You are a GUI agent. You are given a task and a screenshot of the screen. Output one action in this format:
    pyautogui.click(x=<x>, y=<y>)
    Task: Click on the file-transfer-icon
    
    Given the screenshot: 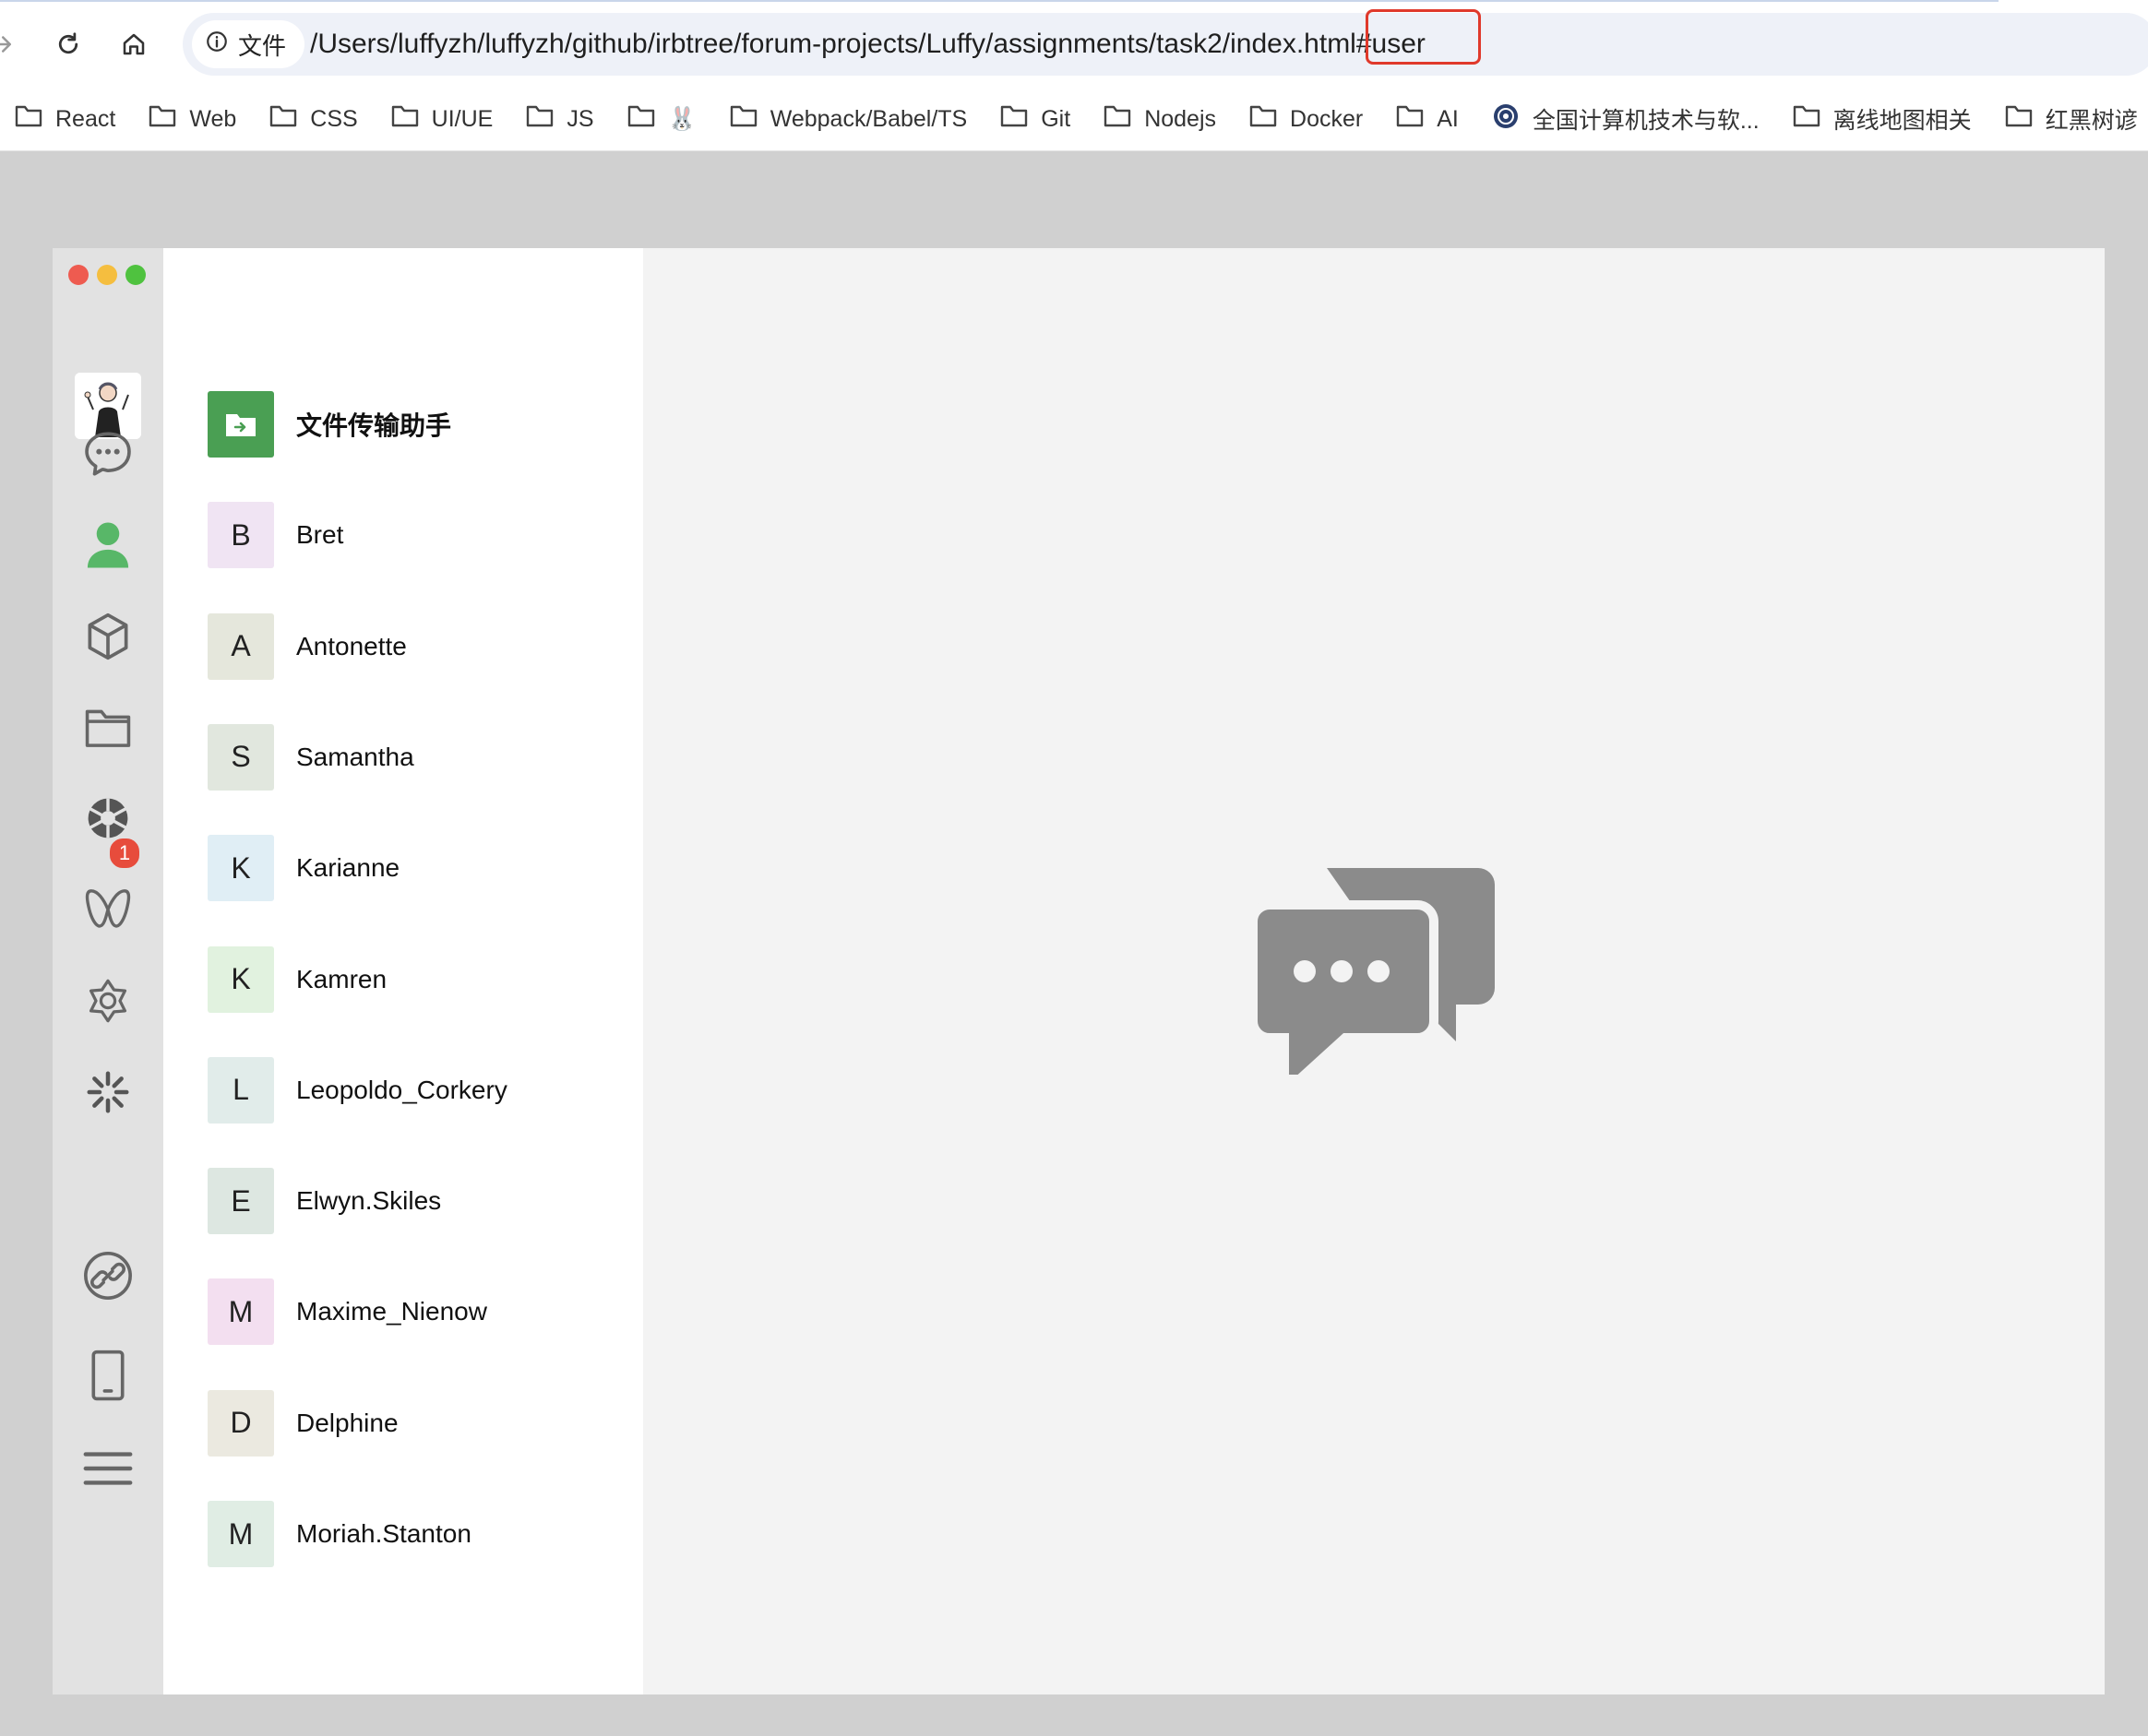 What is the action you would take?
    pyautogui.click(x=241, y=424)
    